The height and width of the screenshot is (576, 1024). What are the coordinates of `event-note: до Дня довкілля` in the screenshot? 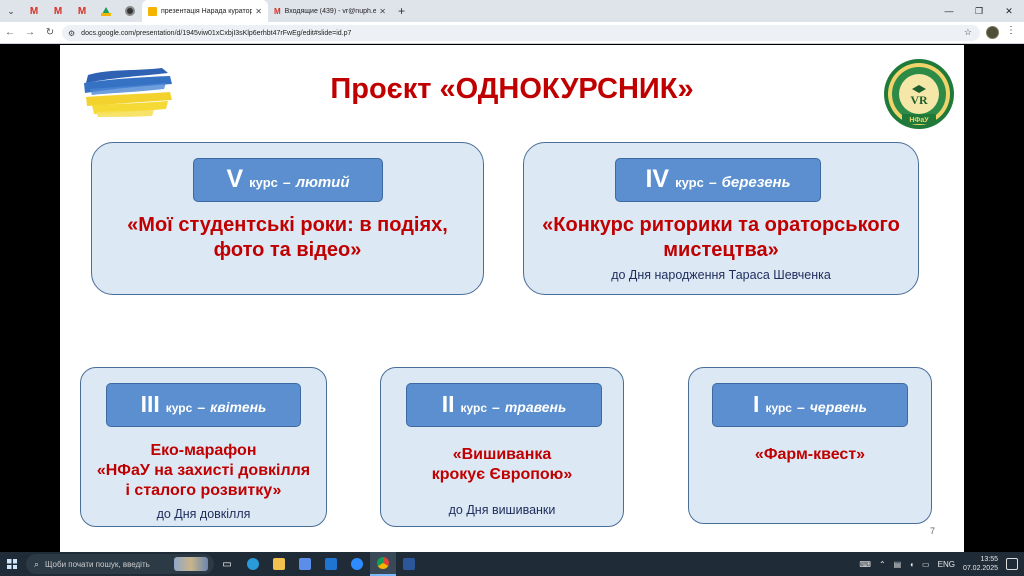 It's located at (203, 514).